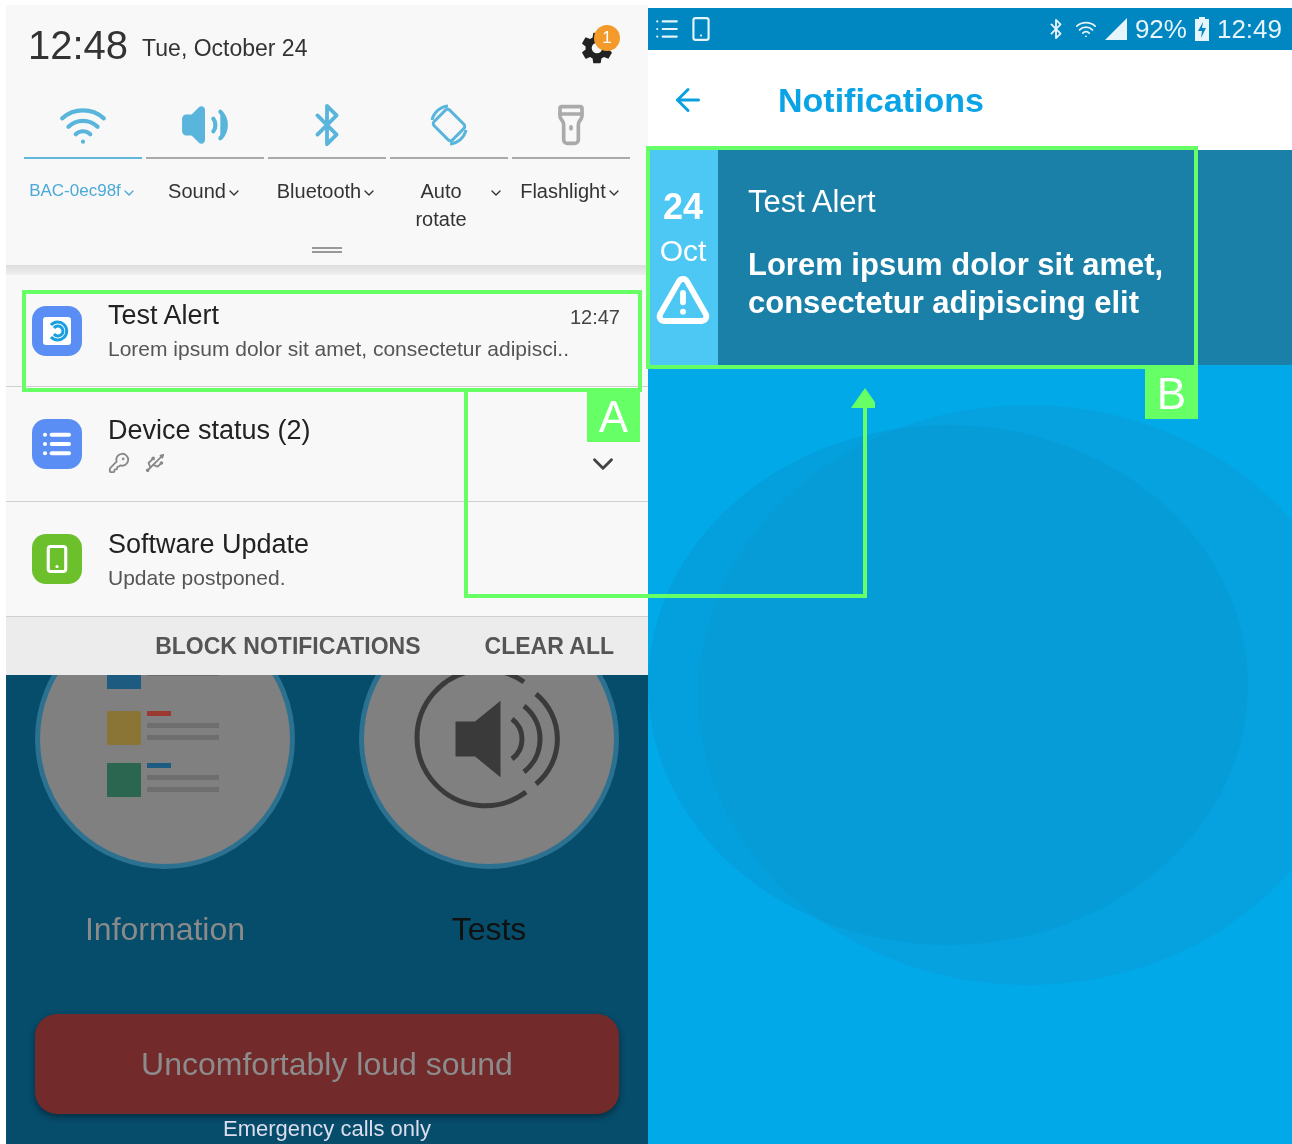  Describe the element at coordinates (57, 330) in the screenshot. I see `app-icon` at that location.